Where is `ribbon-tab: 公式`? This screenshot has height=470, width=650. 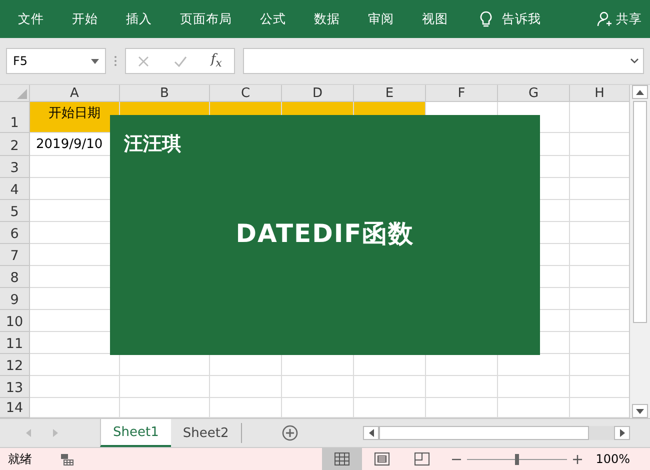 ribbon-tab: 公式 is located at coordinates (273, 19).